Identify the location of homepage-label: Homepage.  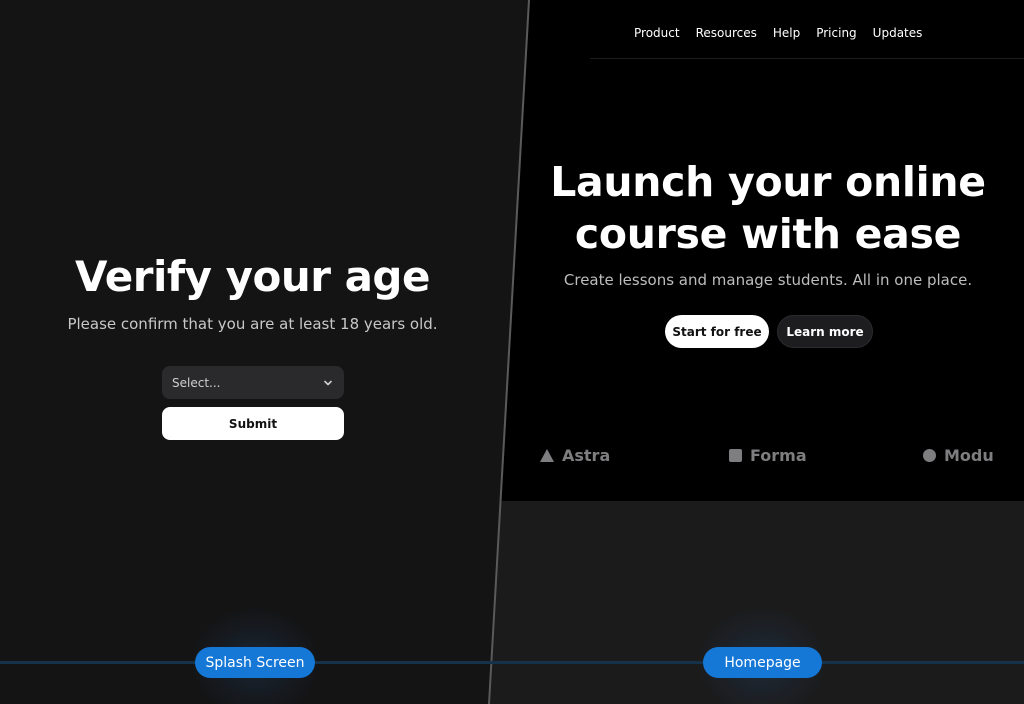
(762, 662).